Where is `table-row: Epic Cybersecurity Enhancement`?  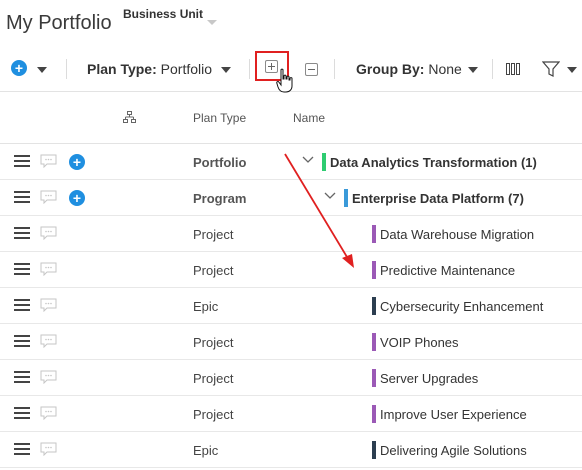 table-row: Epic Cybersecurity Enhancement is located at coordinates (291, 306).